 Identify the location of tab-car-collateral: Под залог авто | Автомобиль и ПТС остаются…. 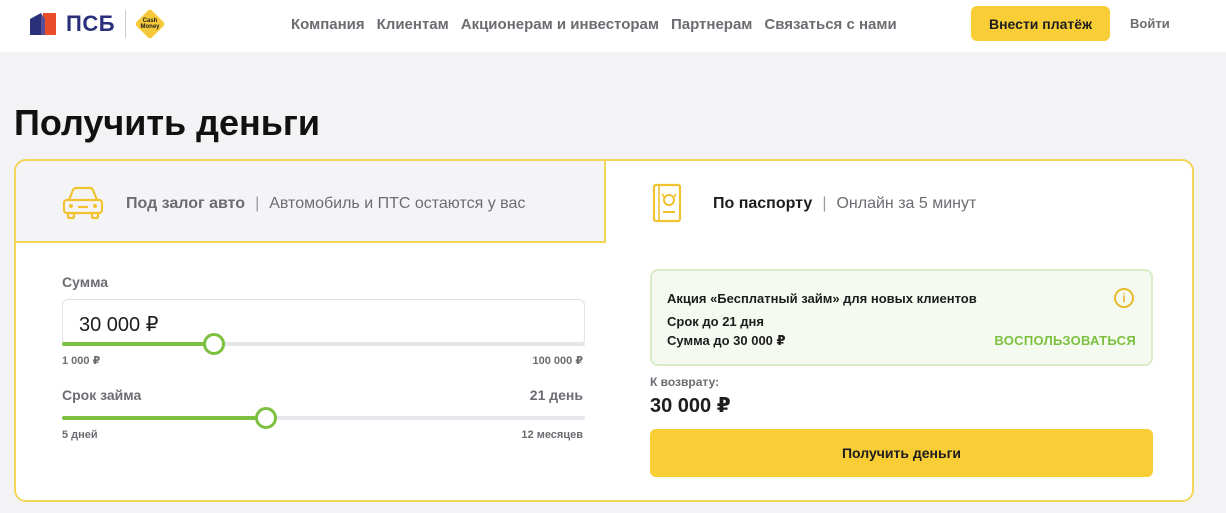
(311, 202).